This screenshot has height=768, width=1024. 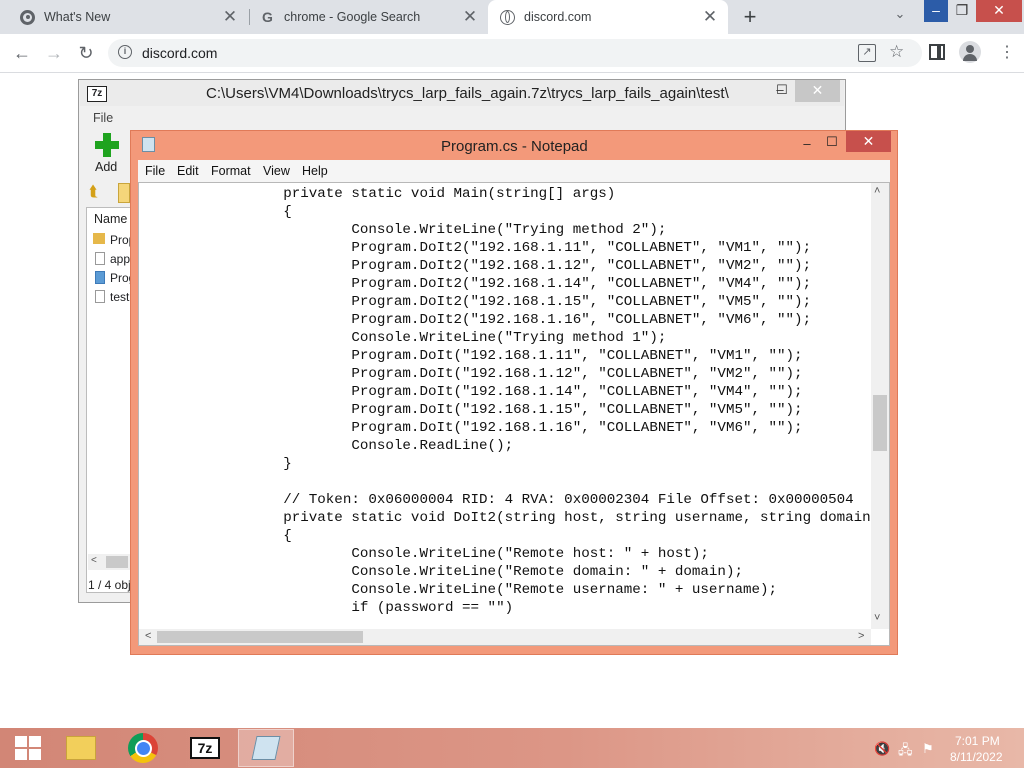 I want to click on vertical-scroll-thumb, so click(x=880, y=423).